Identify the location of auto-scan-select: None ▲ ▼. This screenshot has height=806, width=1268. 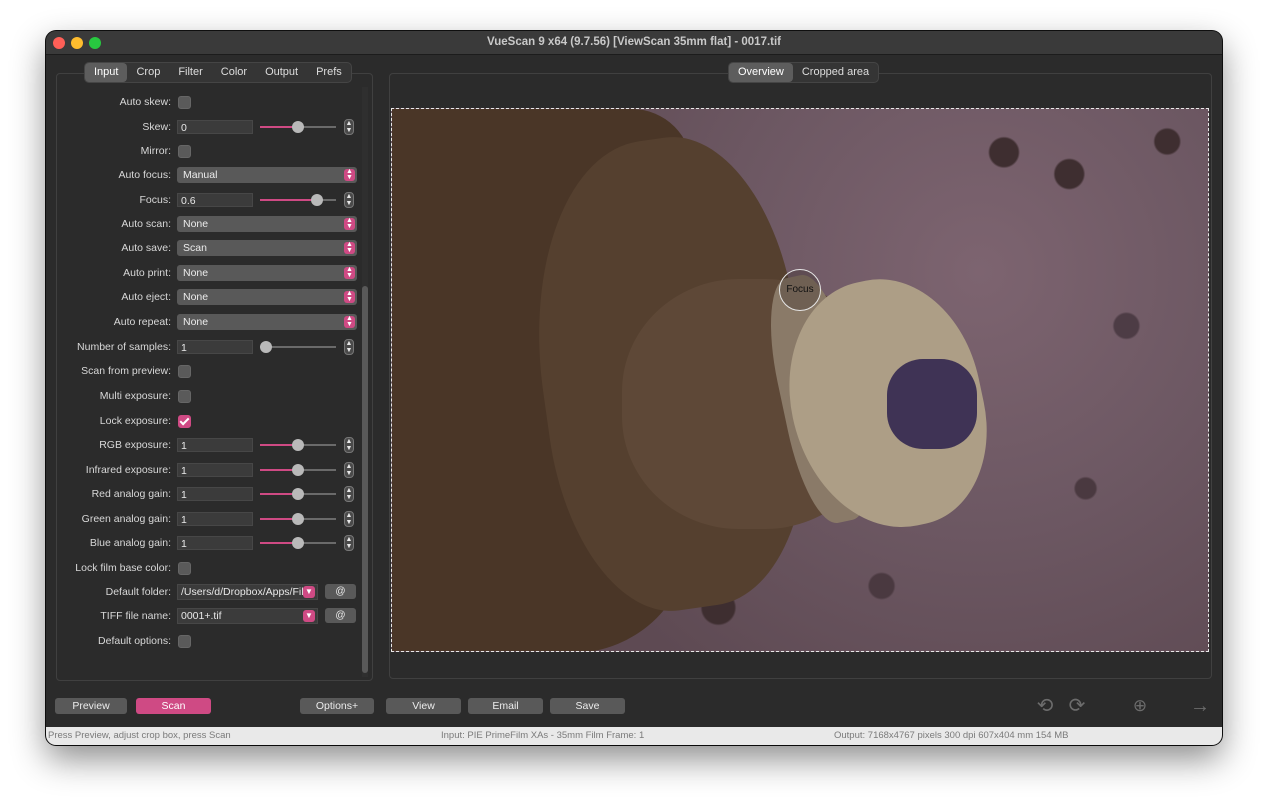
(267, 224).